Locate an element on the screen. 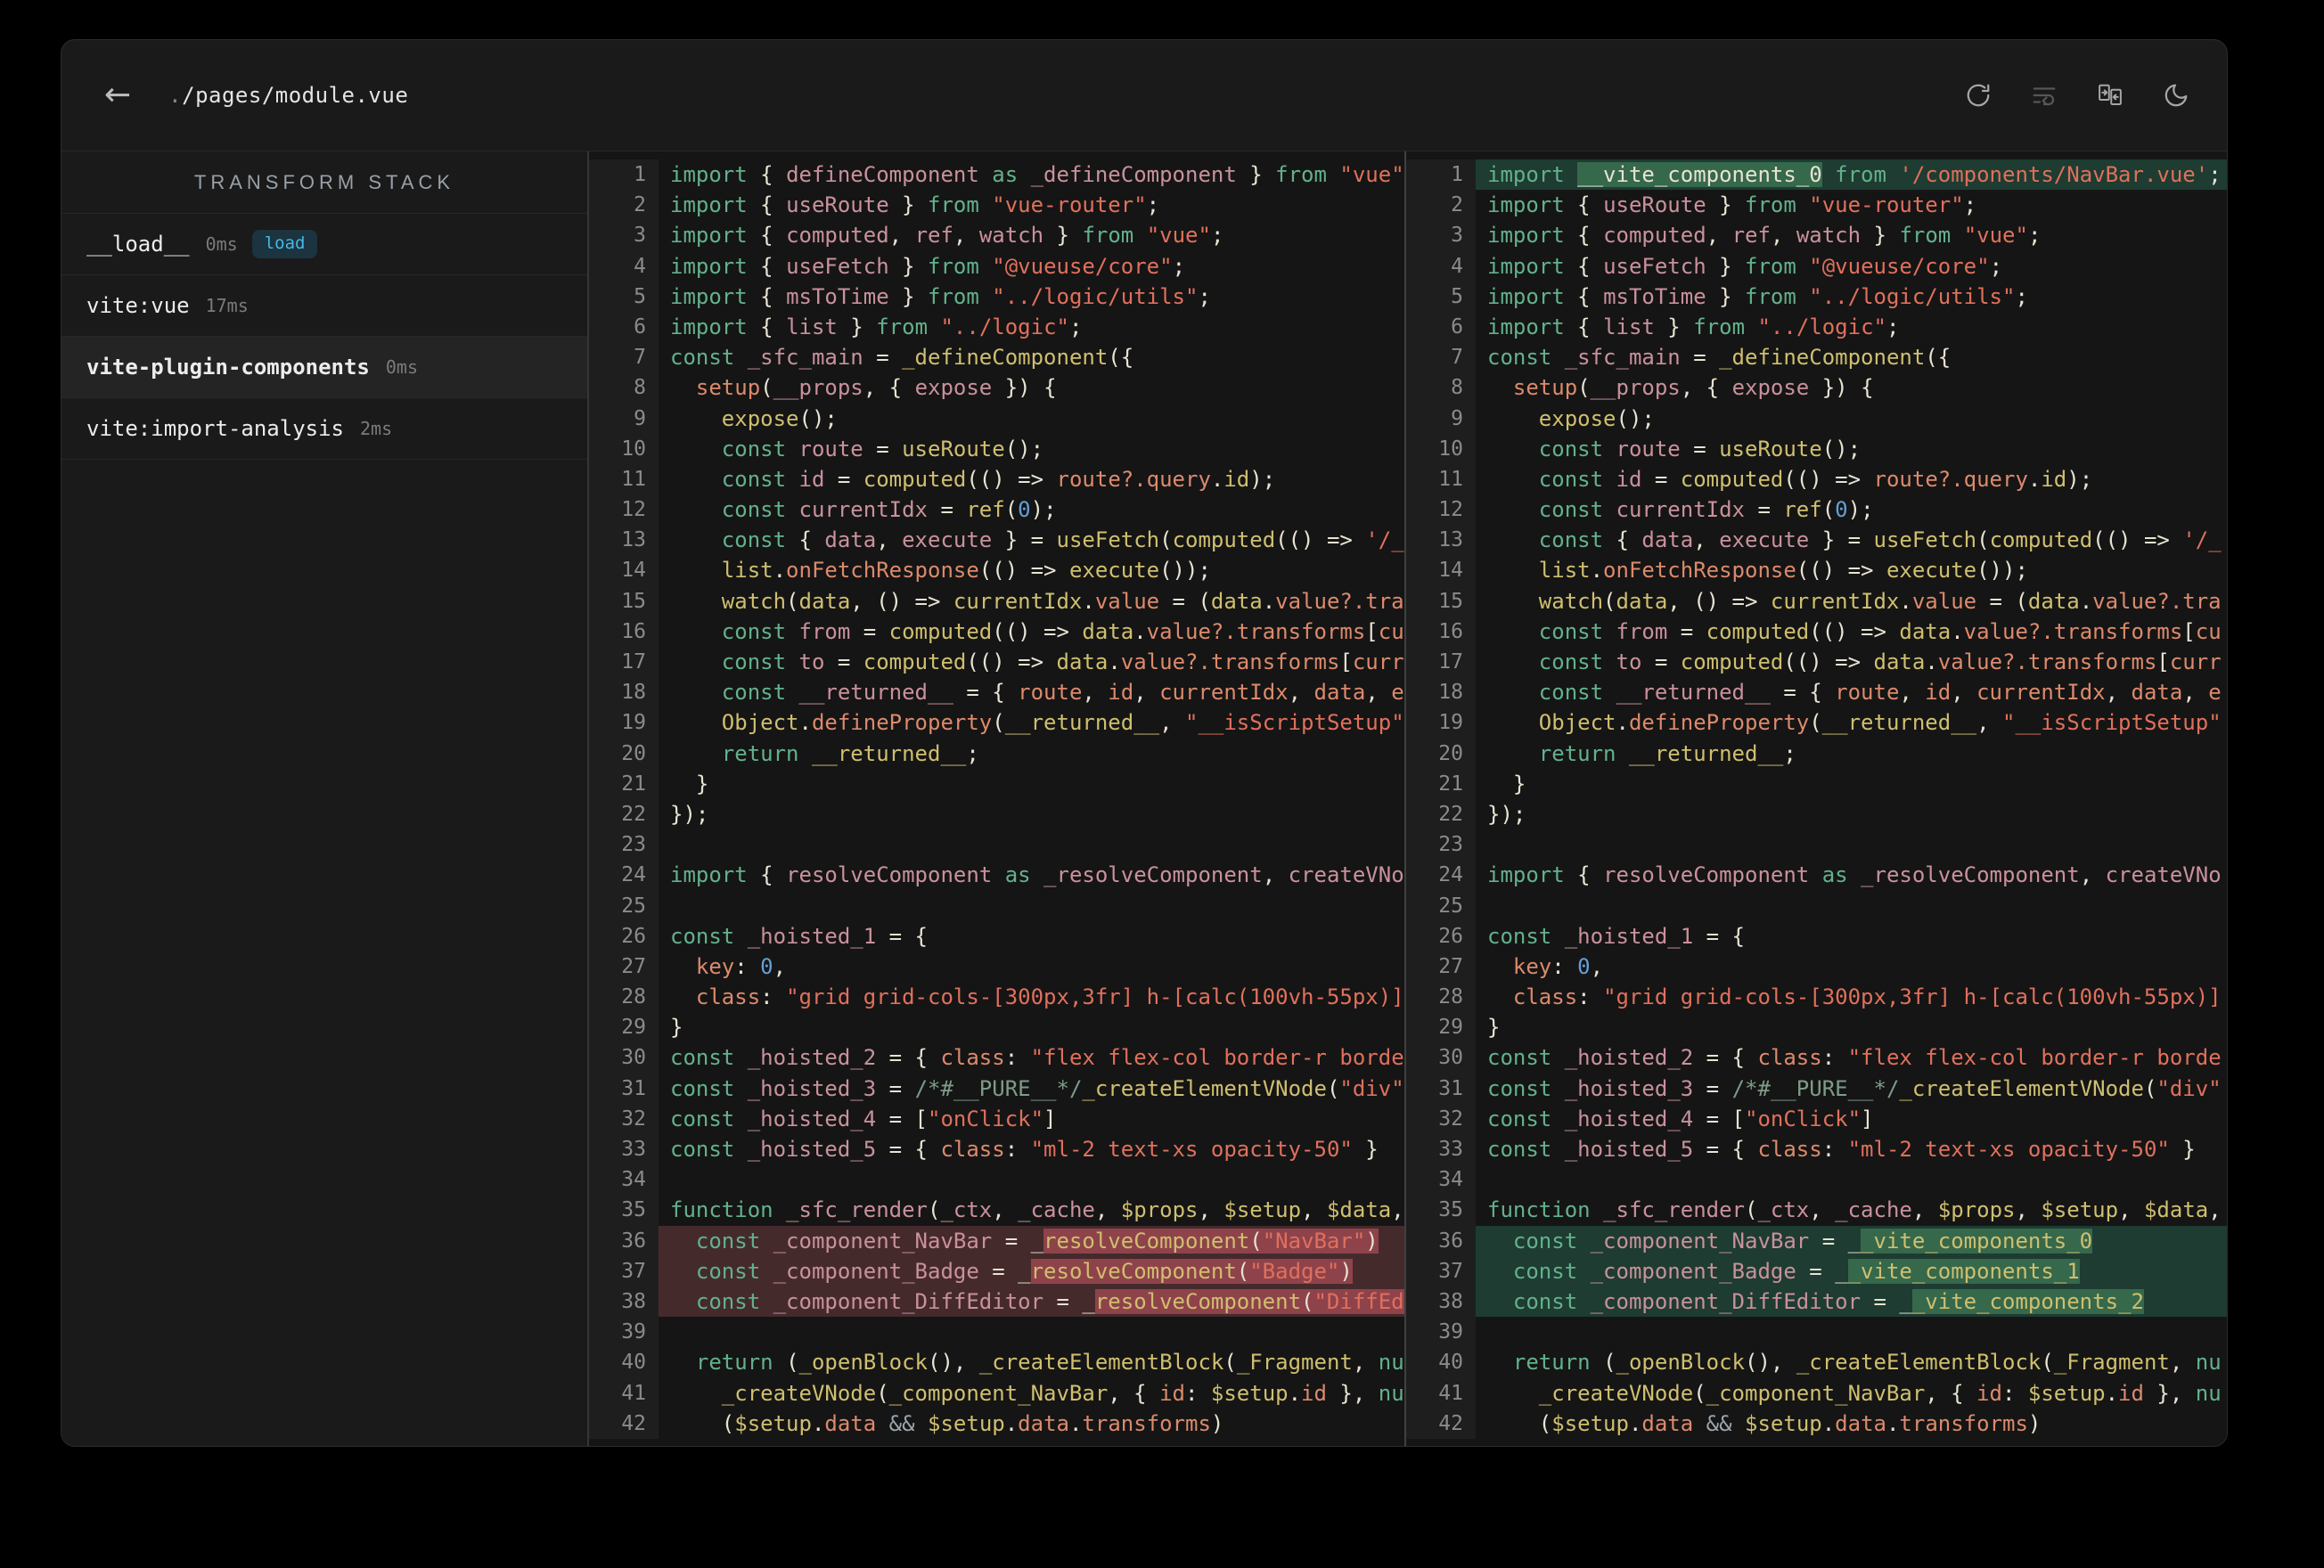  refresh-button is located at coordinates (1978, 95).